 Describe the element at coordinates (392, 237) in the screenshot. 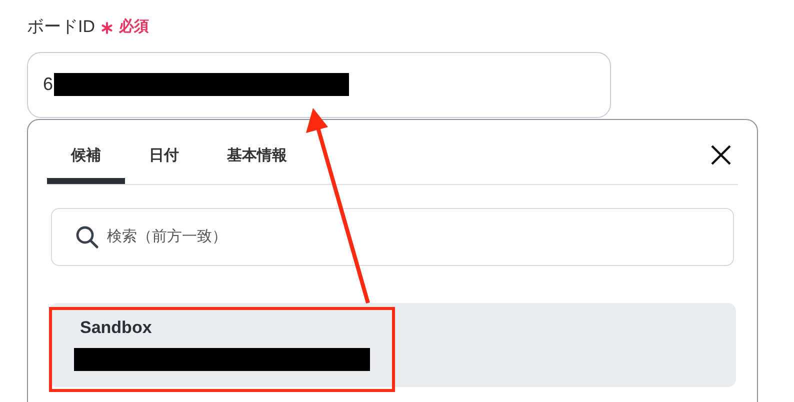

I see `search-field: 検索（前方一致）` at that location.